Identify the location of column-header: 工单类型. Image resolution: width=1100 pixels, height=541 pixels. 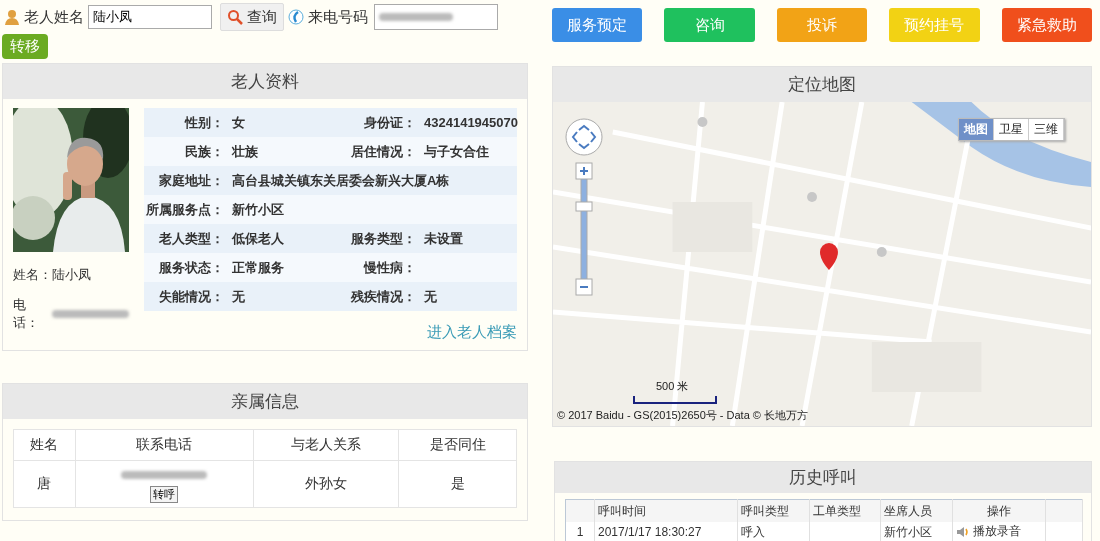
(845, 510).